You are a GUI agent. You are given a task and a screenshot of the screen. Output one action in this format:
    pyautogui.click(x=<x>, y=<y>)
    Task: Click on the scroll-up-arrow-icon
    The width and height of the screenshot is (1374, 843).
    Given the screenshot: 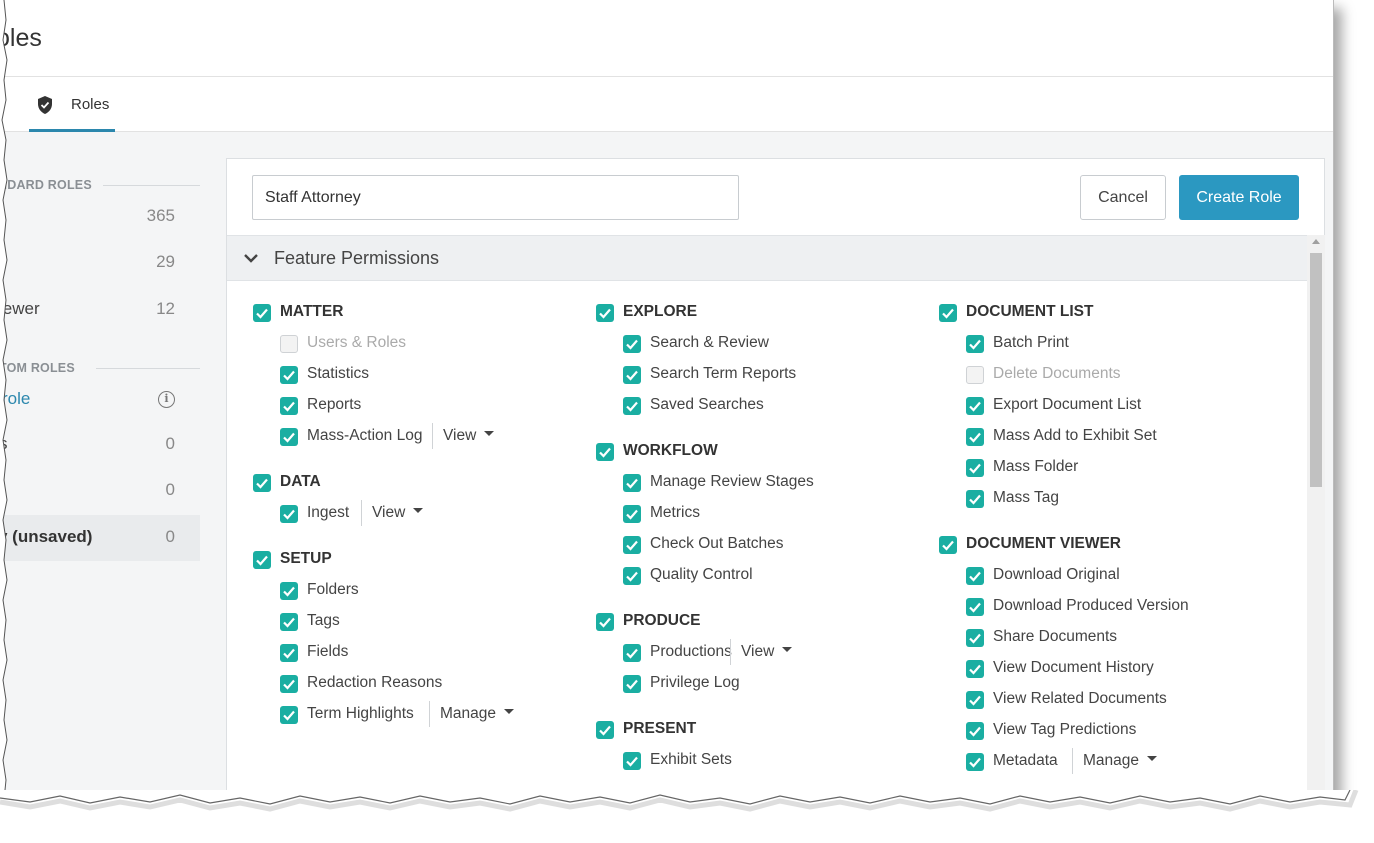 What is the action you would take?
    pyautogui.click(x=1316, y=241)
    